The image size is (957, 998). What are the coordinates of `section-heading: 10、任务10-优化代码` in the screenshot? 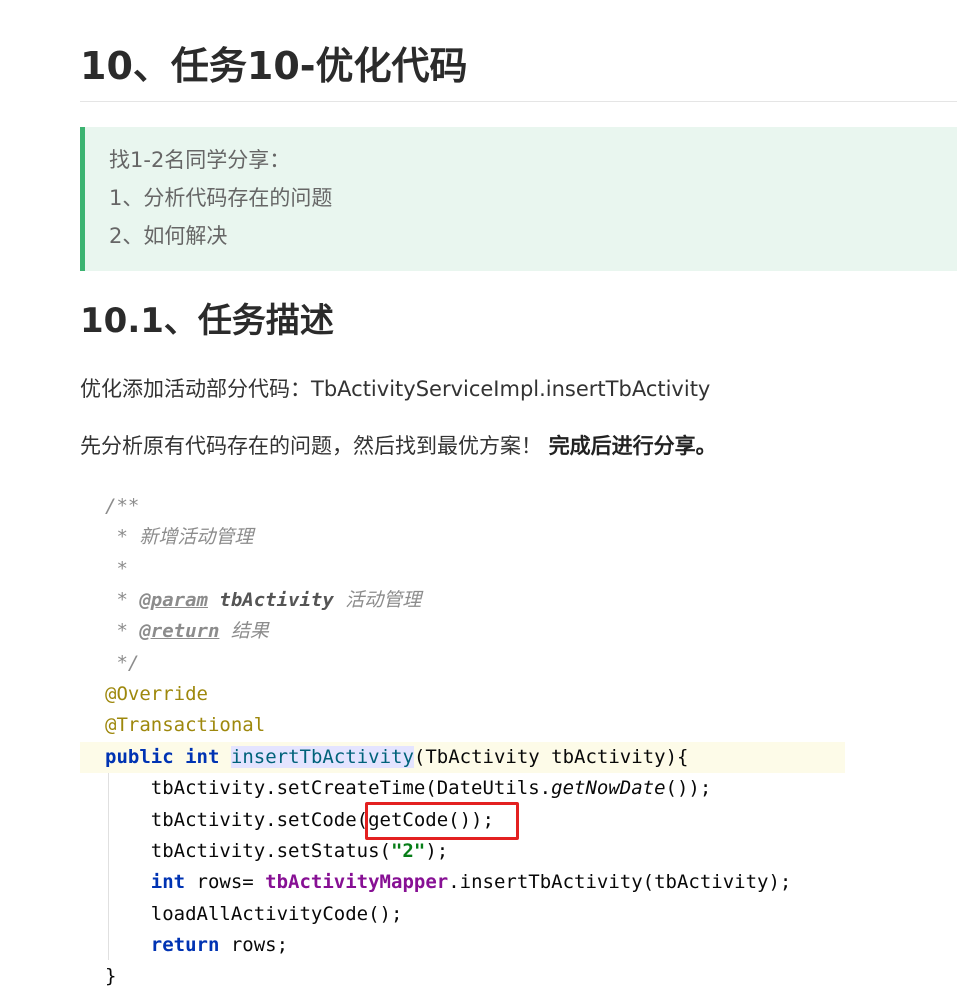 It's located at (274, 66).